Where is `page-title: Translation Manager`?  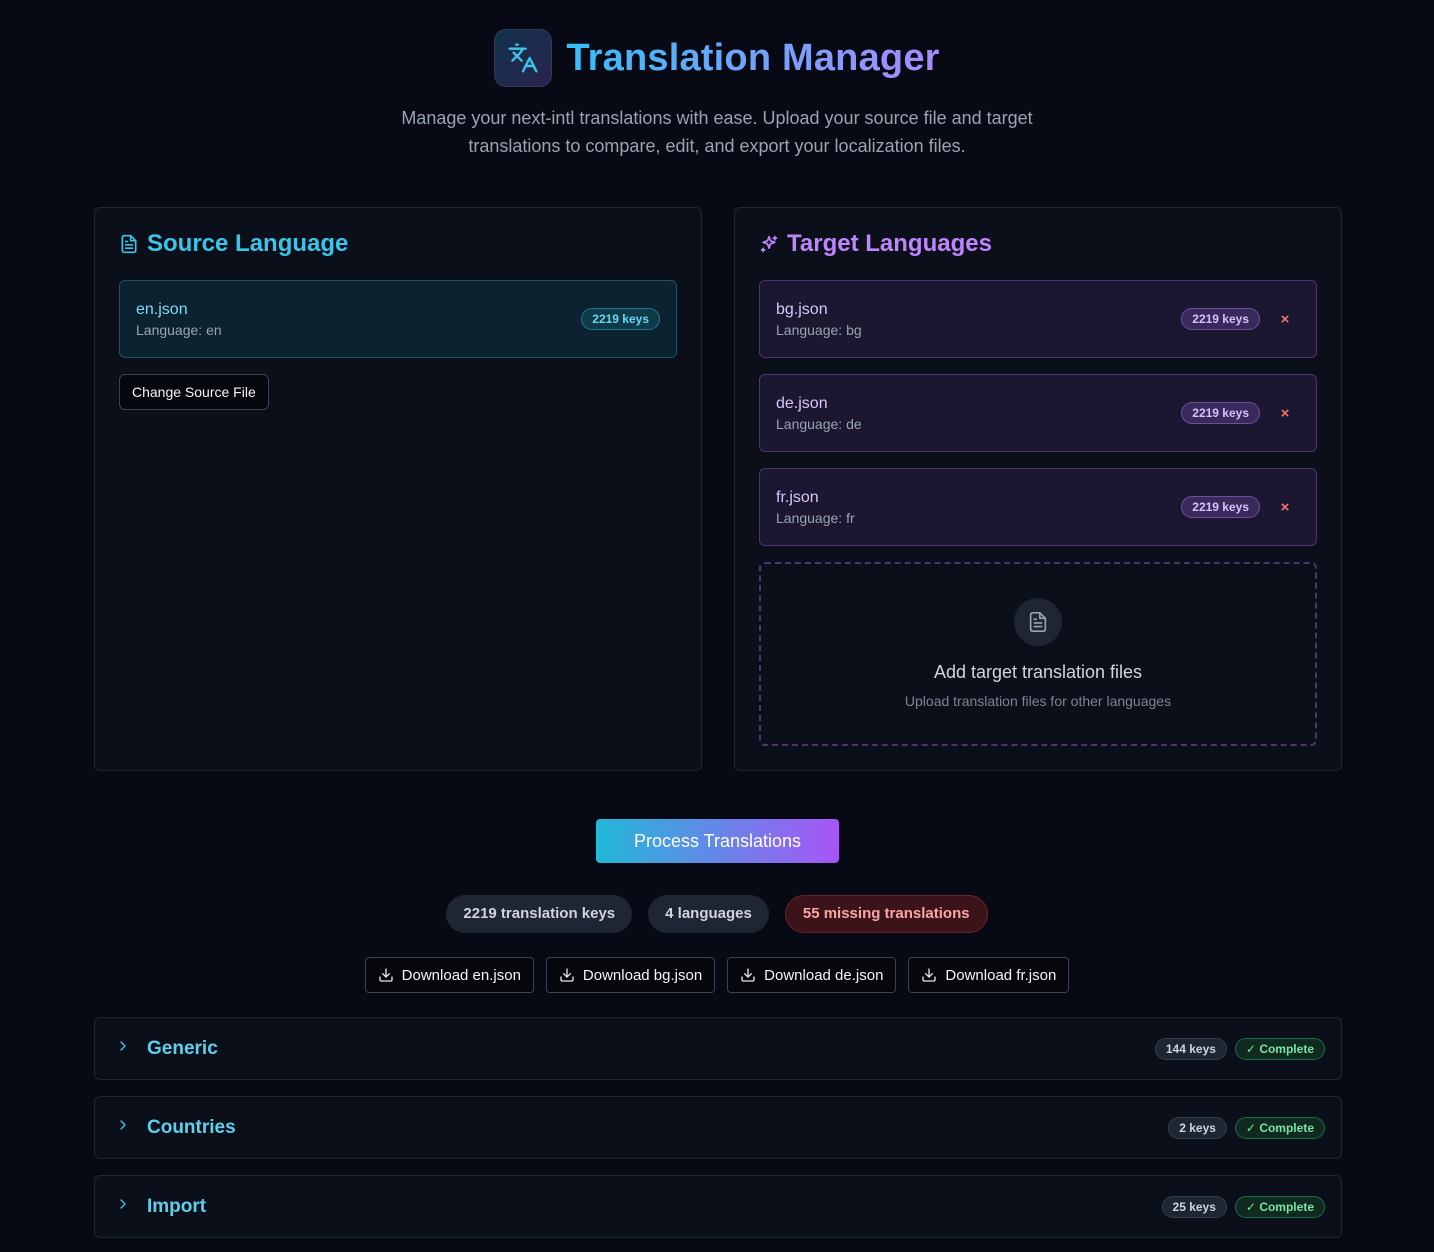 page-title: Translation Manager is located at coordinates (753, 57).